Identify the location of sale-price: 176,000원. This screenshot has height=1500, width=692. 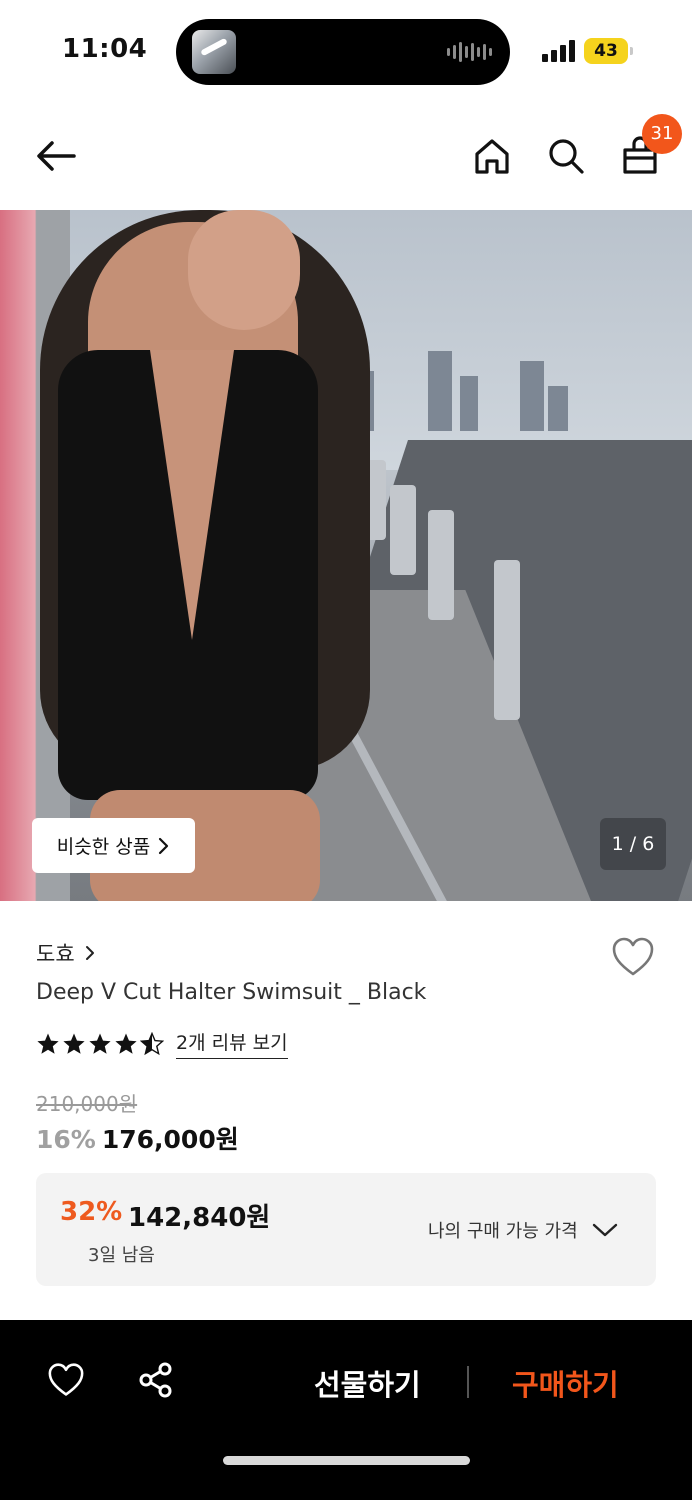
(170, 1139).